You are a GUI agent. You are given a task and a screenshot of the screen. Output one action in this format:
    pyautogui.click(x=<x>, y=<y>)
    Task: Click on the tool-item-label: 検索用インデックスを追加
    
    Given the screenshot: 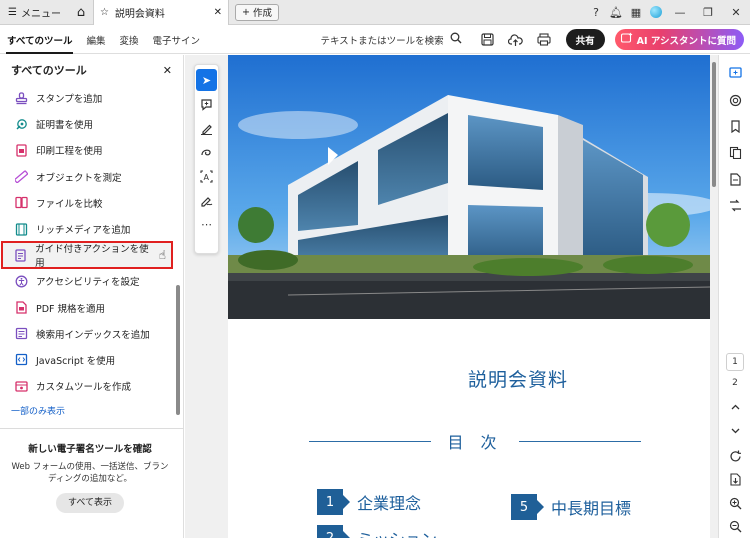 What is the action you would take?
    pyautogui.click(x=93, y=335)
    